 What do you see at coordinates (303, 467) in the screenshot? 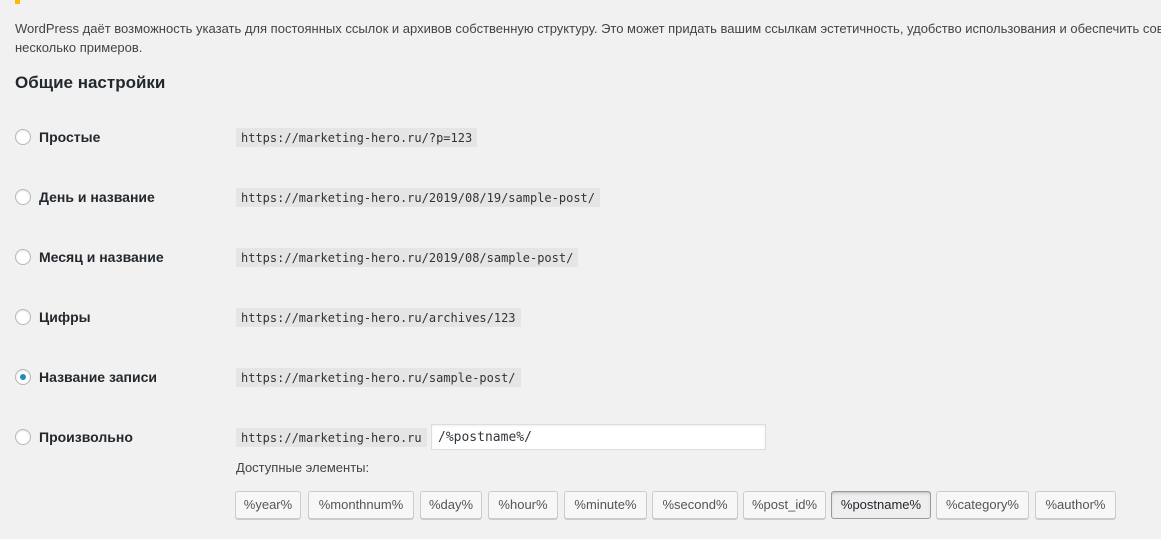
I see `available-tags-label: Доступные элементы:` at bounding box center [303, 467].